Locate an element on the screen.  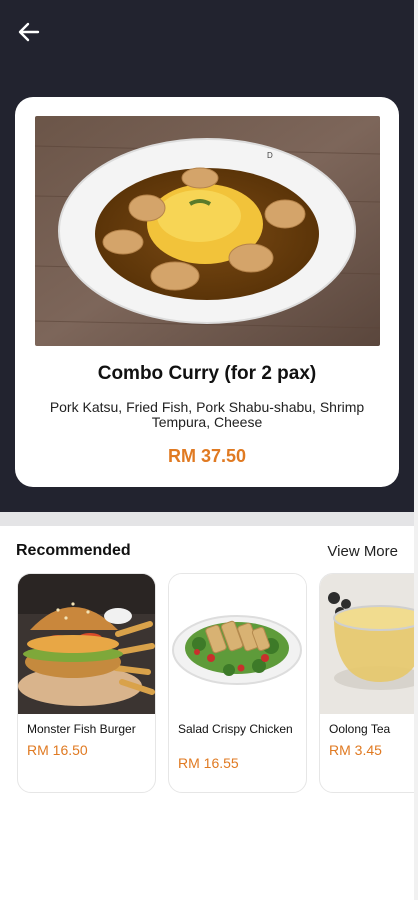
recommended-item-name: Monster Fish Burger is located at coordinates (81, 729).